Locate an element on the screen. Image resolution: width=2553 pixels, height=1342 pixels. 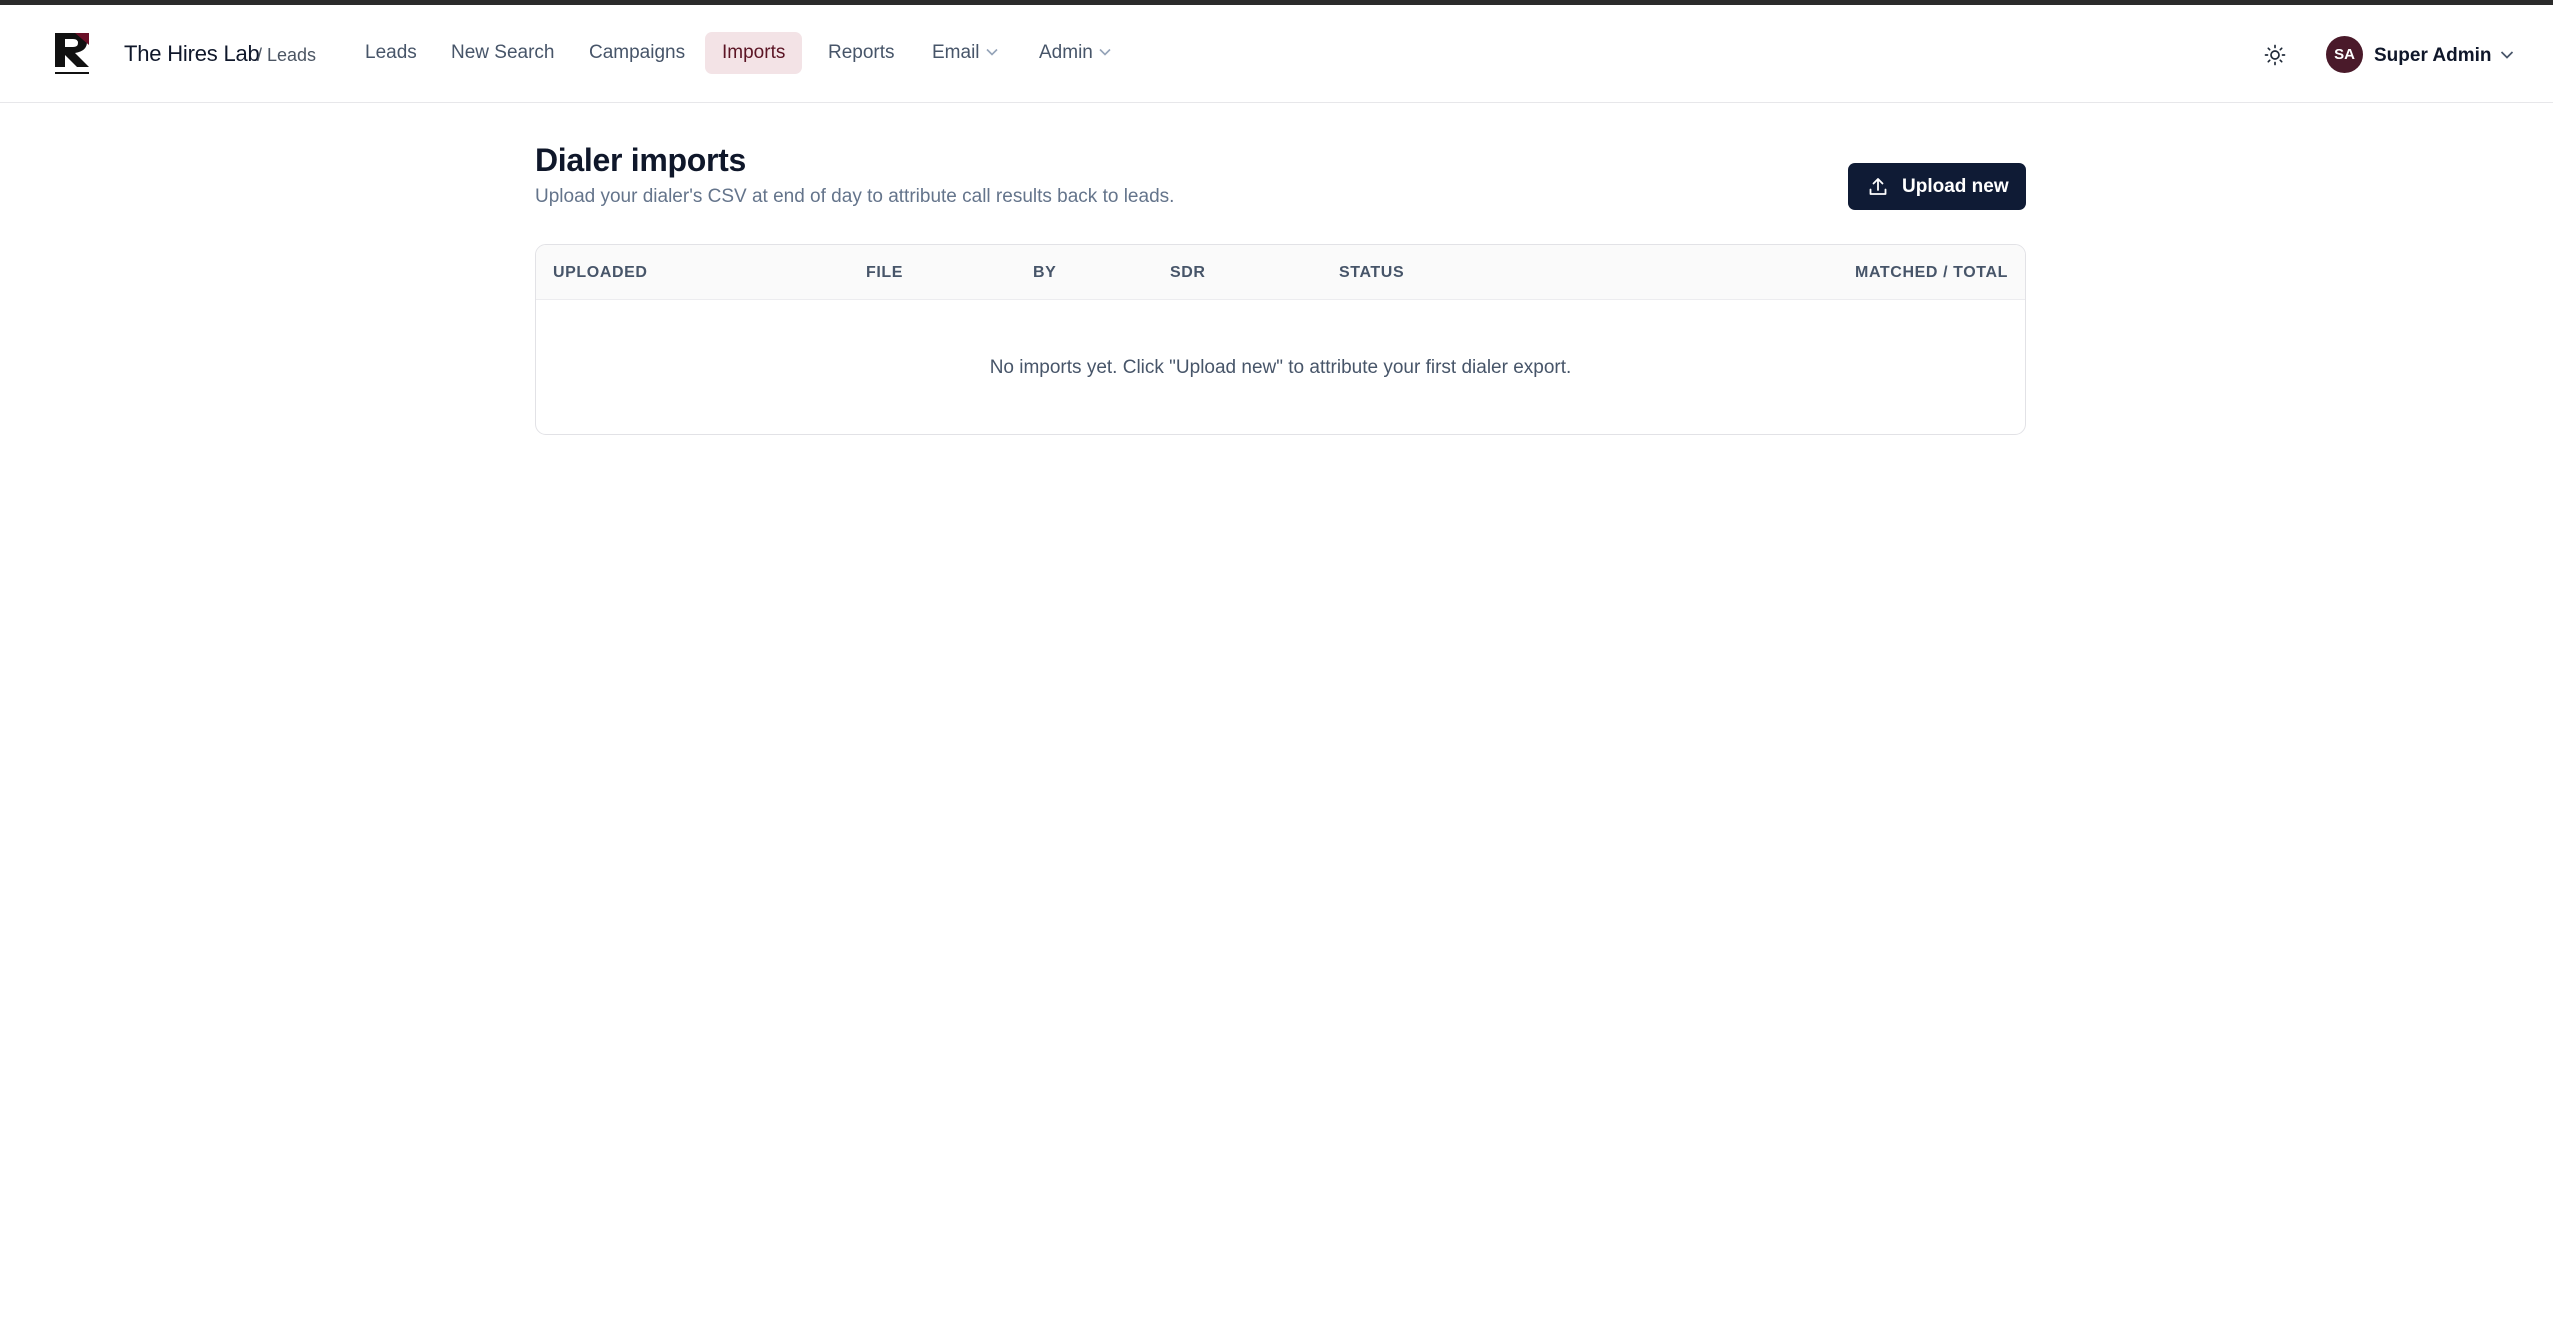
column-header-file: FILE is located at coordinates (885, 272).